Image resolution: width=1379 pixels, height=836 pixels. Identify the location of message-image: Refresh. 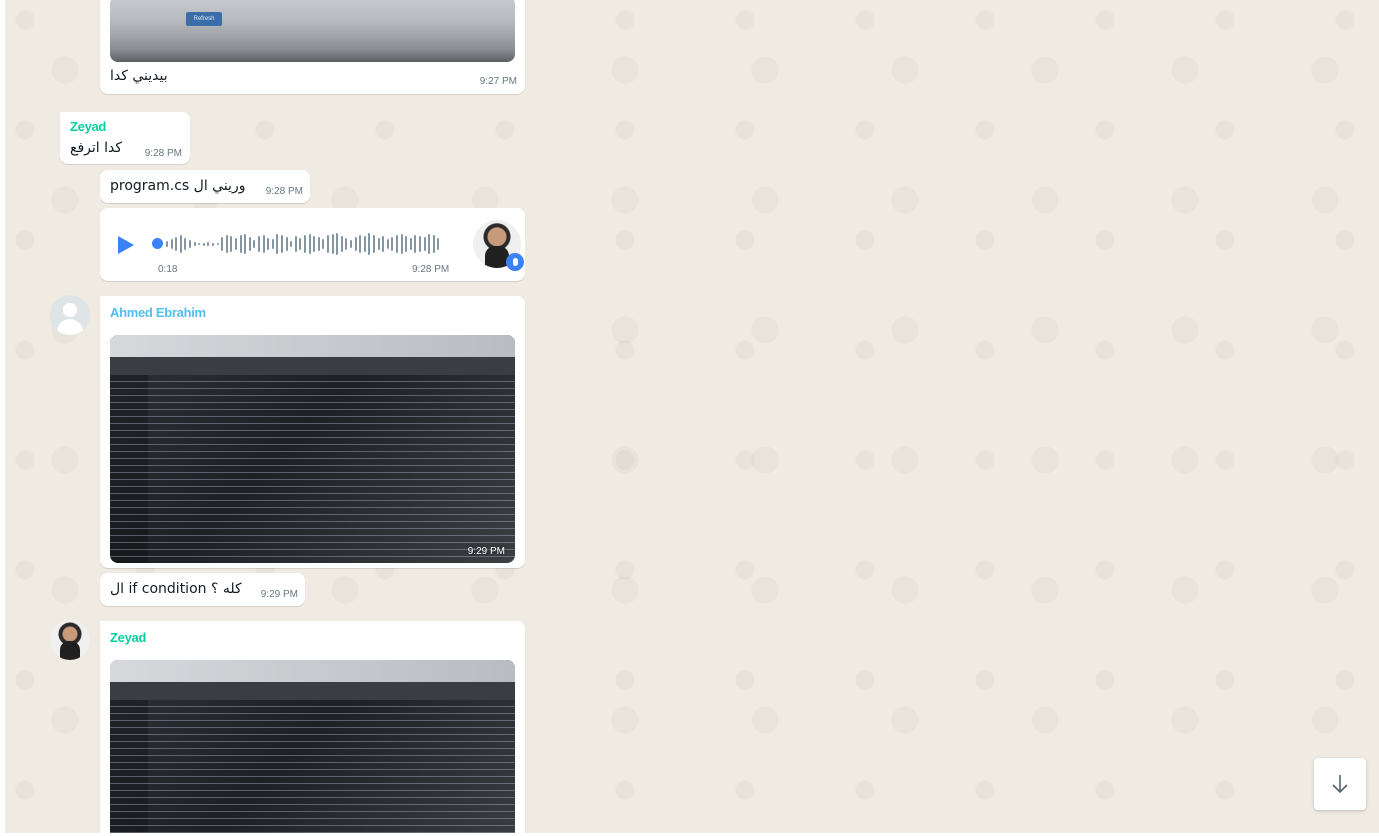
(312, 31).